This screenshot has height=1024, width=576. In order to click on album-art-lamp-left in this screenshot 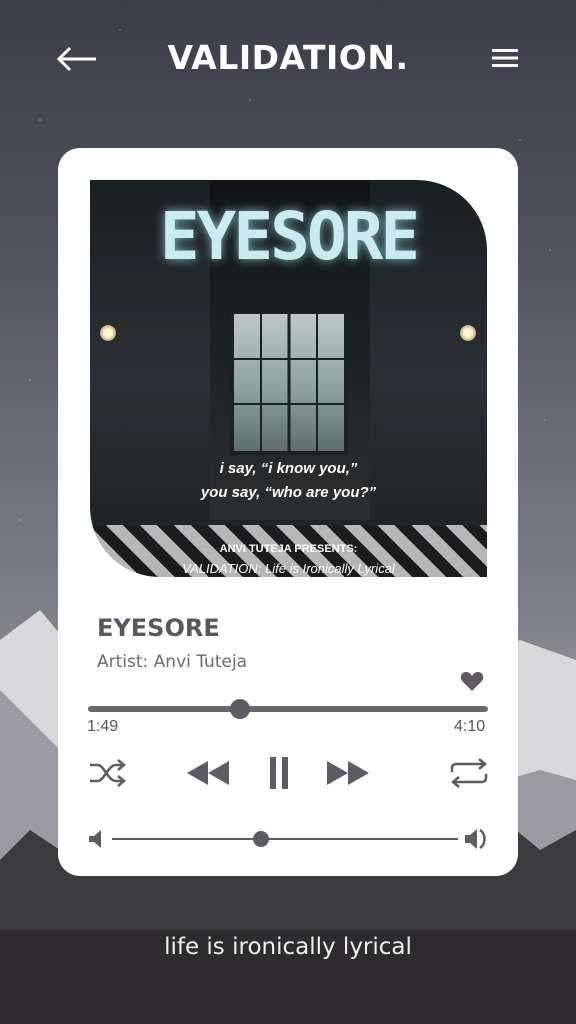, I will do `click(108, 333)`.